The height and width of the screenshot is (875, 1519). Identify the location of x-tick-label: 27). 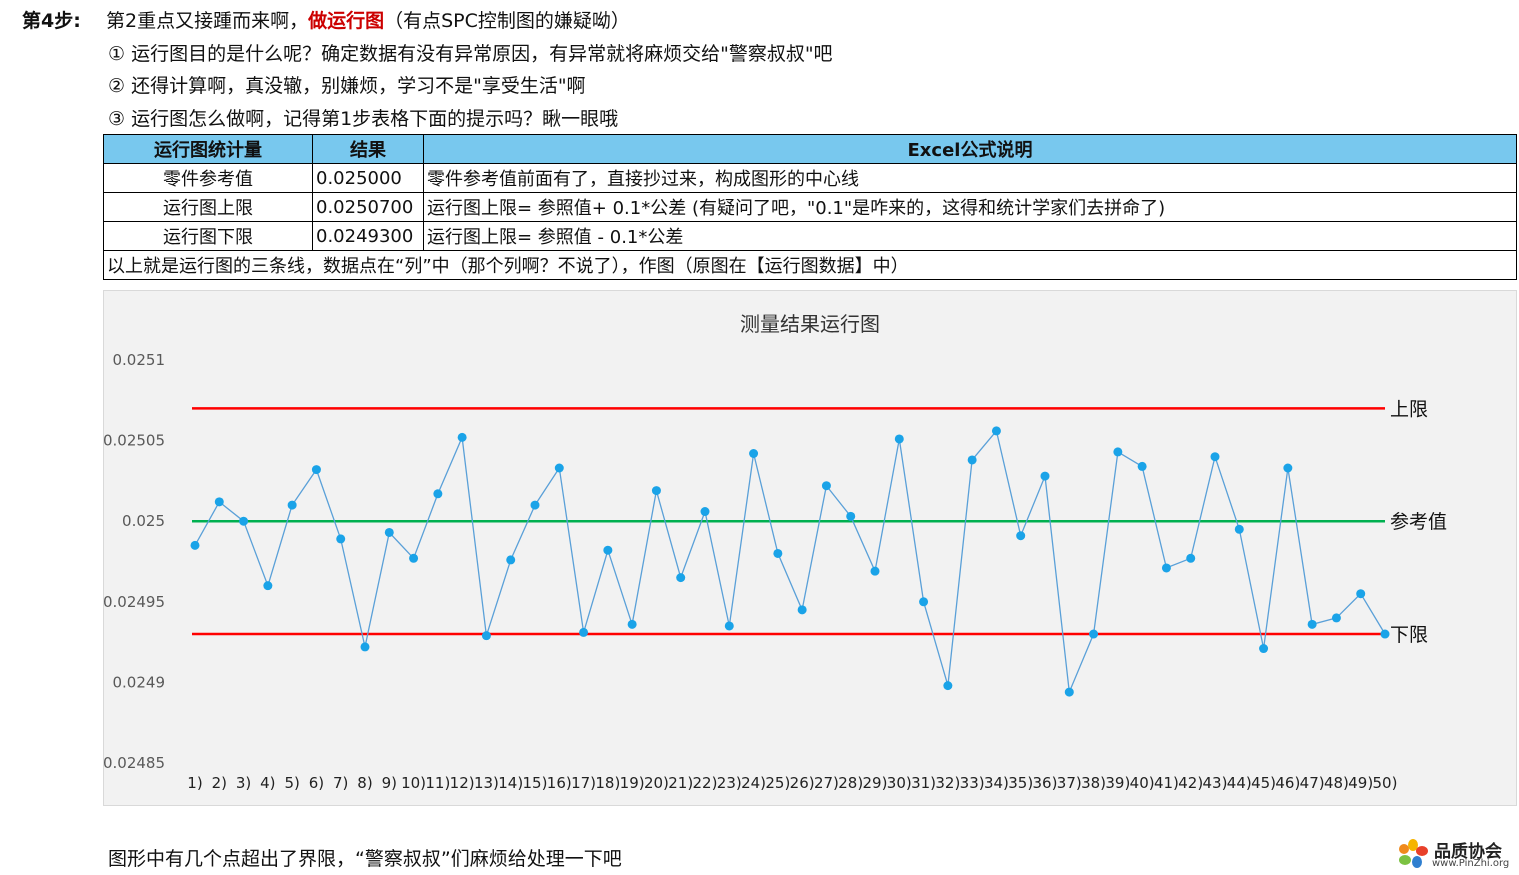
(826, 783).